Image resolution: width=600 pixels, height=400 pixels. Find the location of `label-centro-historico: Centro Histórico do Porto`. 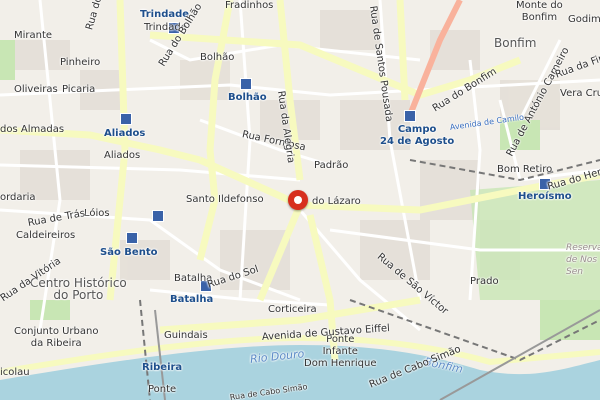

label-centro-historico: Centro Histórico do Porto is located at coordinates (78, 289).